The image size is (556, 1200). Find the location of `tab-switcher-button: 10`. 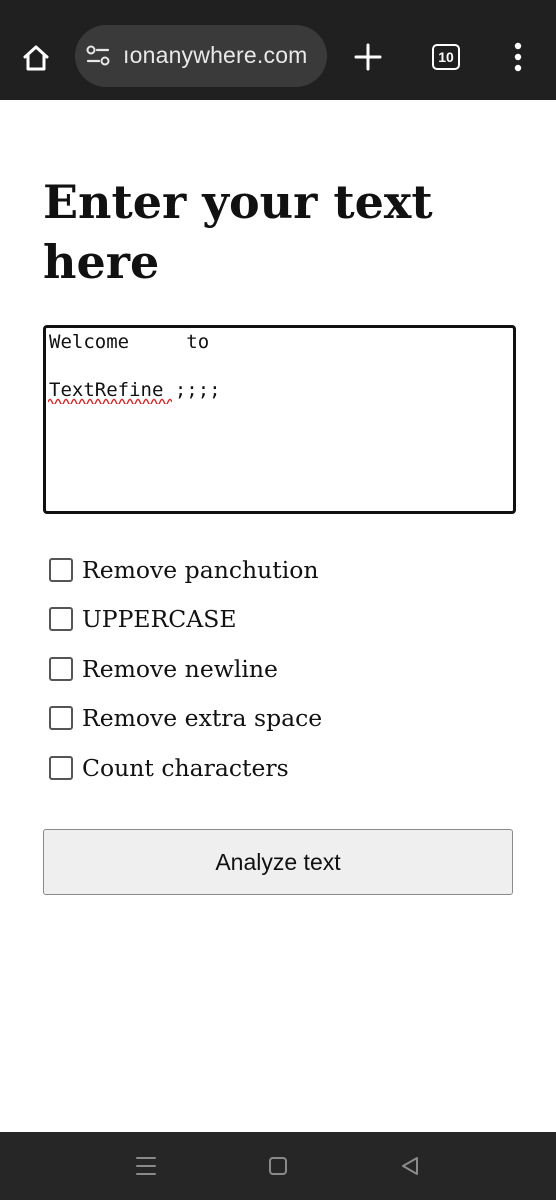

tab-switcher-button: 10 is located at coordinates (446, 57).